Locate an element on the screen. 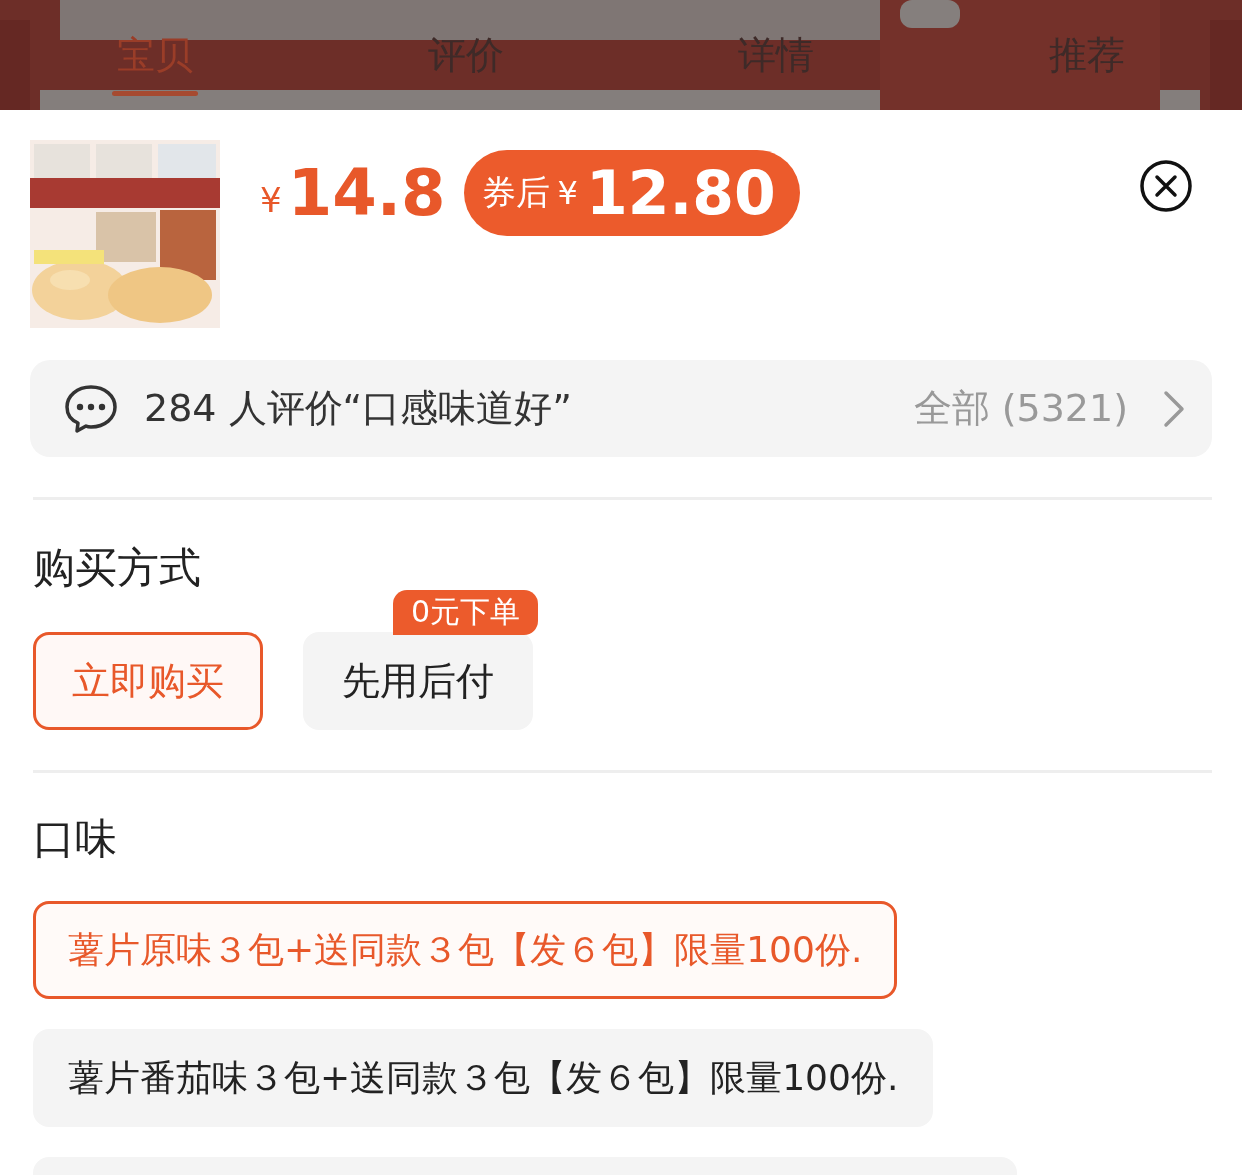 Image resolution: width=1242 pixels, height=1175 pixels. price: 14.8 is located at coordinates (366, 193).